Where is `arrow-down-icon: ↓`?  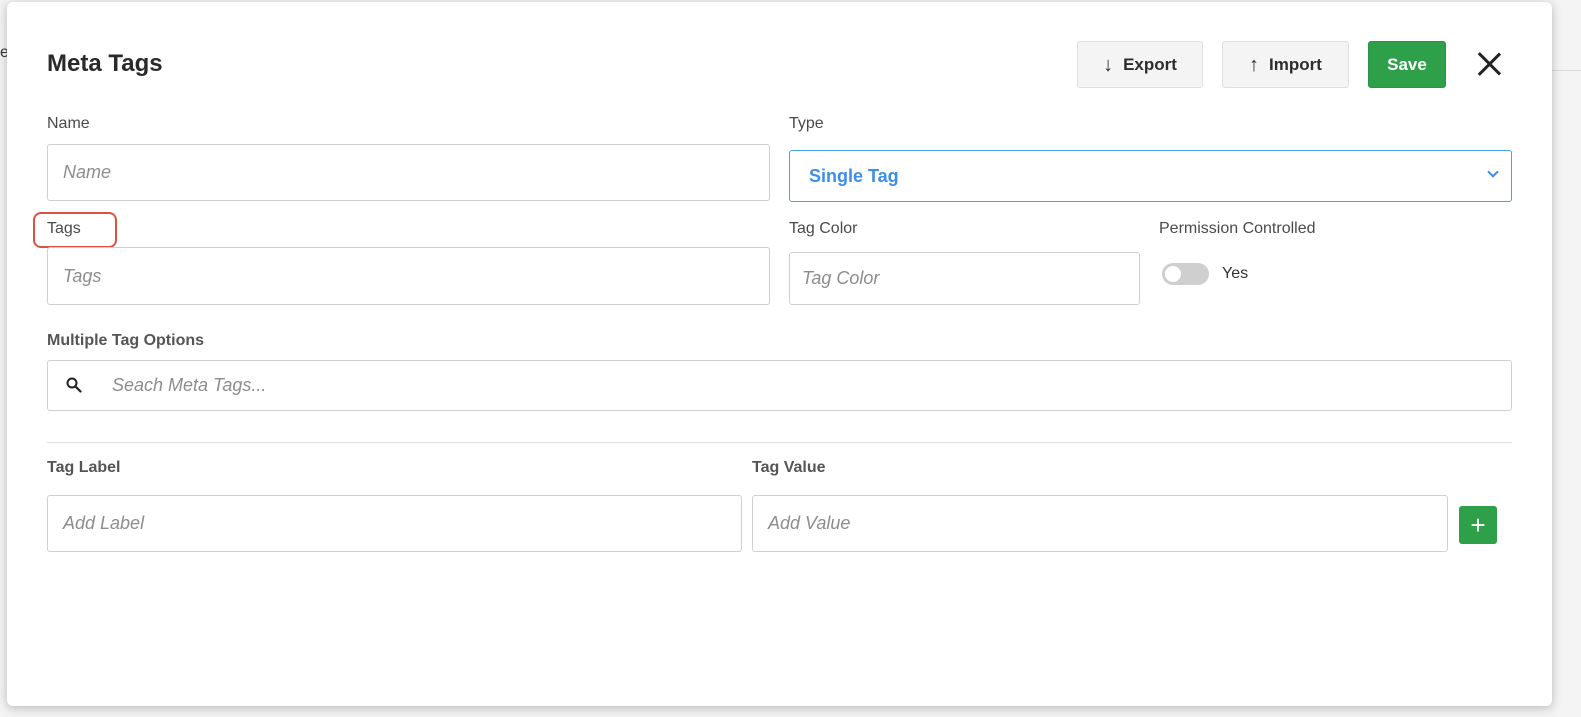 arrow-down-icon: ↓ is located at coordinates (1108, 64).